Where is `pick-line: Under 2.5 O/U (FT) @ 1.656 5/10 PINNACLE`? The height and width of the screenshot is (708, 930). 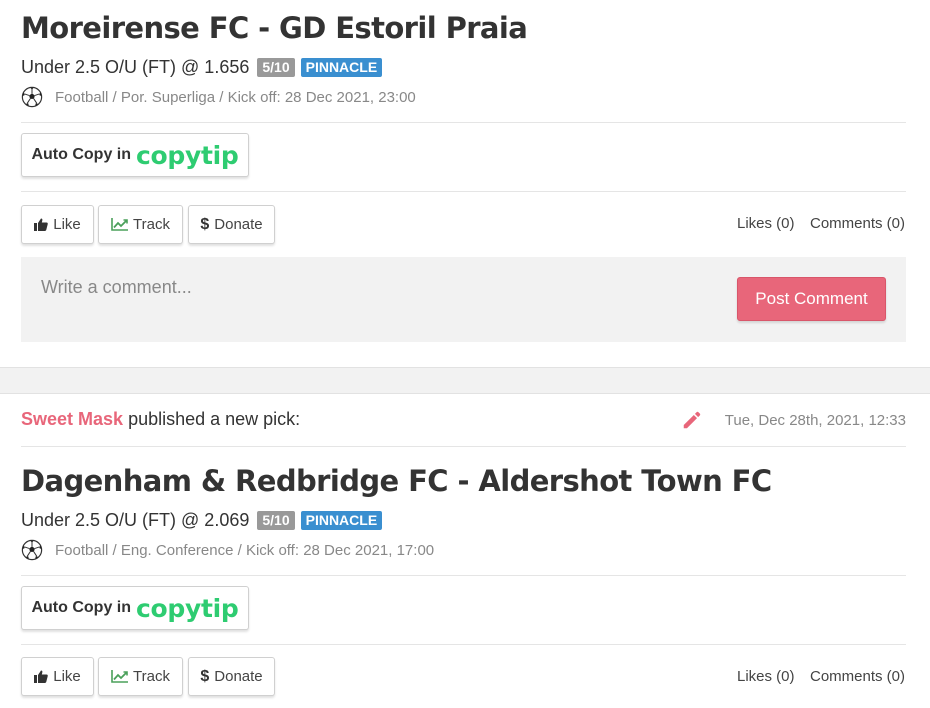
pick-line: Under 2.5 O/U (FT) @ 1.656 5/10 PINNACLE is located at coordinates (202, 67).